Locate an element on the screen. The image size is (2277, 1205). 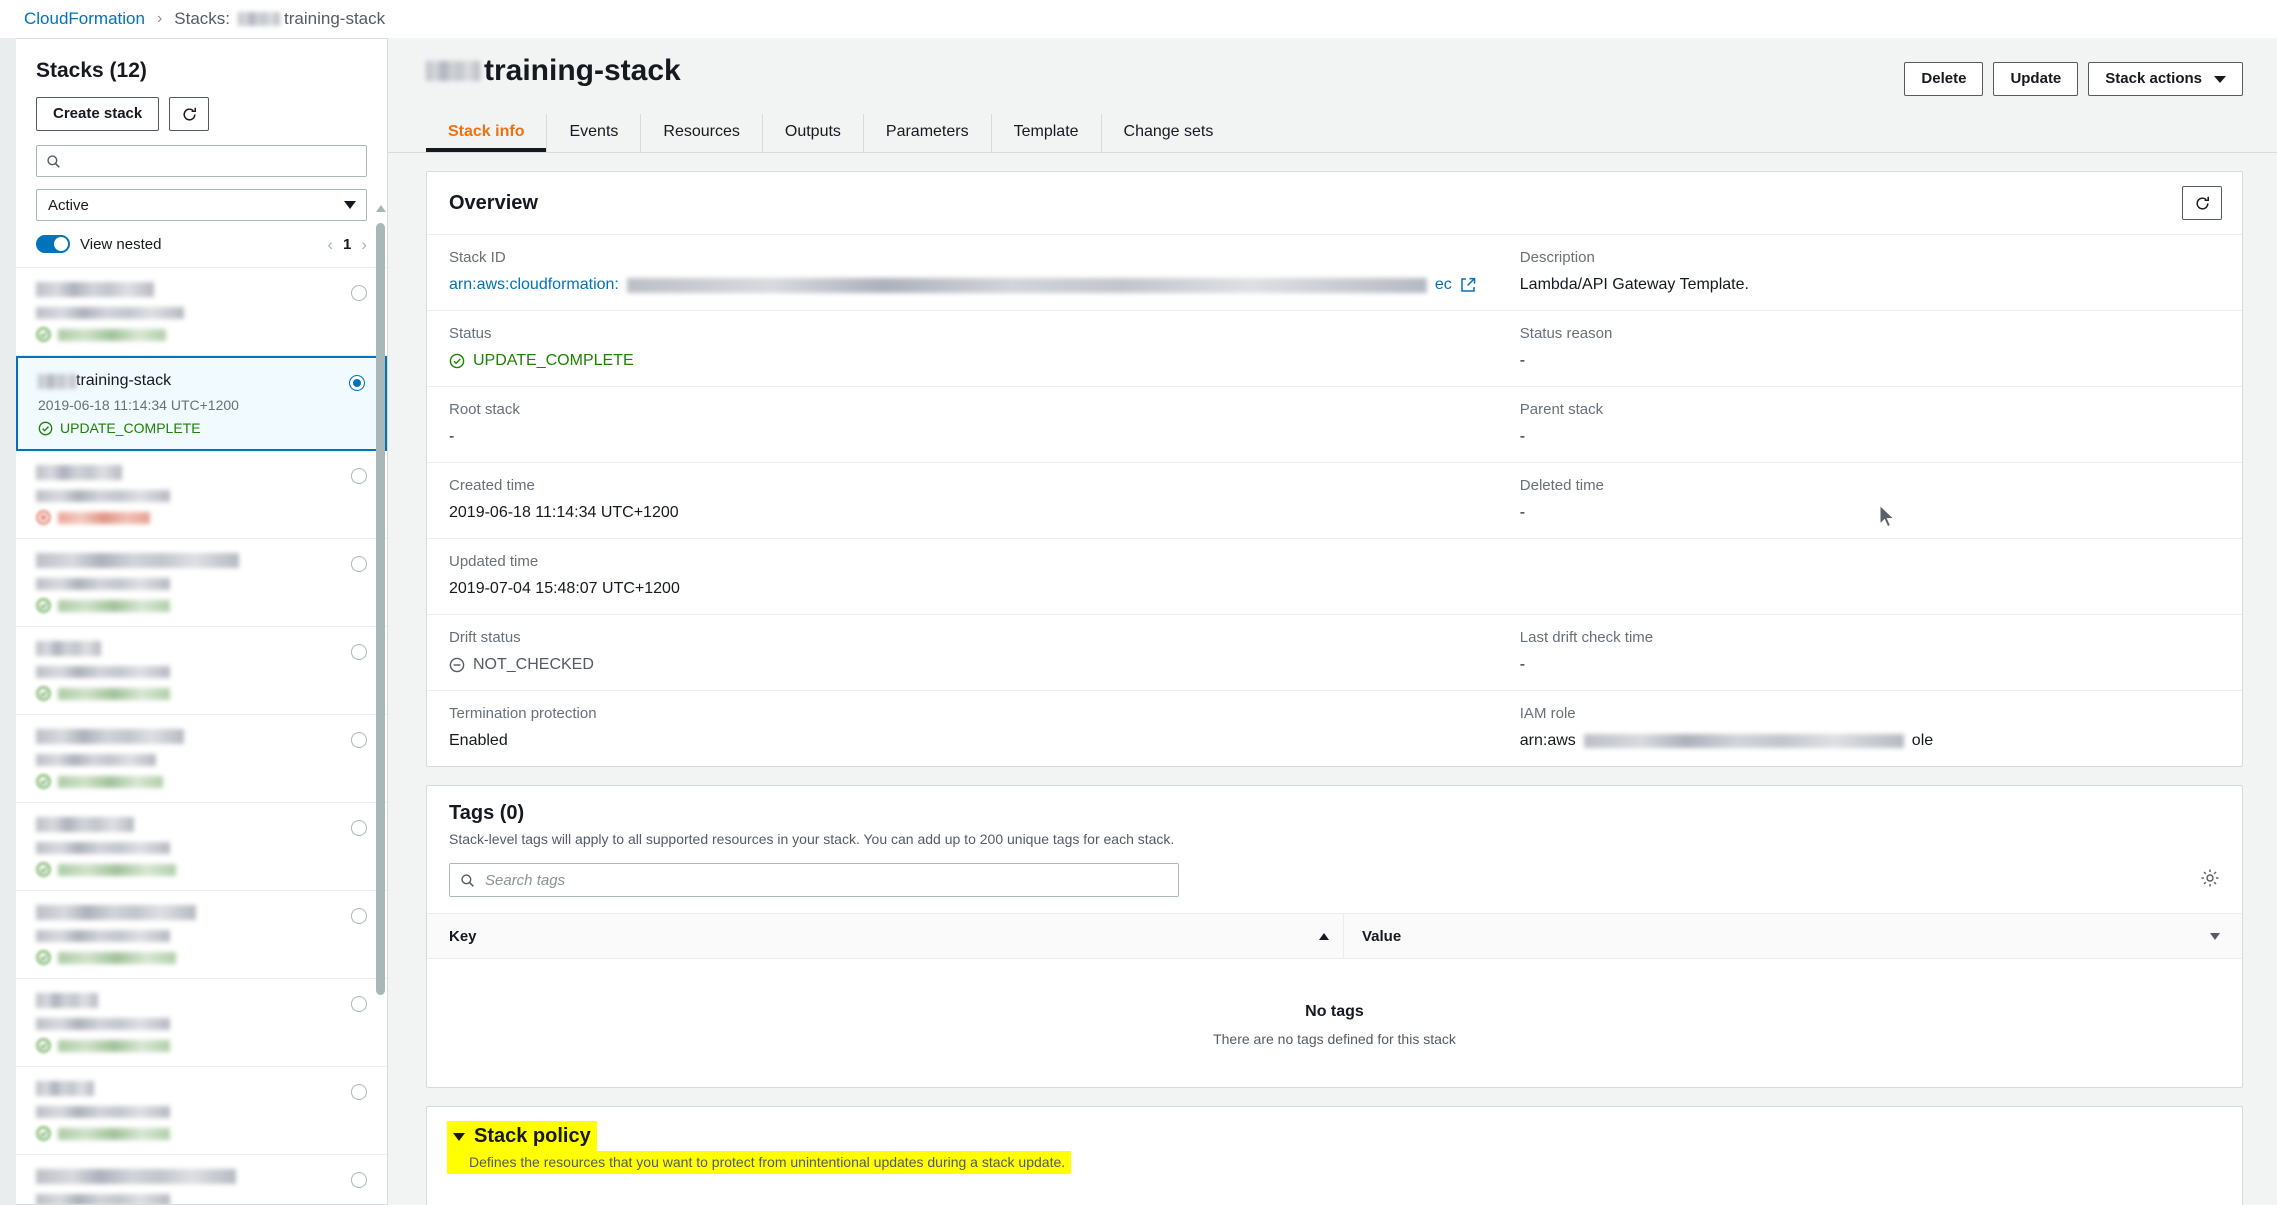
status-success-icon is located at coordinates (457, 361).